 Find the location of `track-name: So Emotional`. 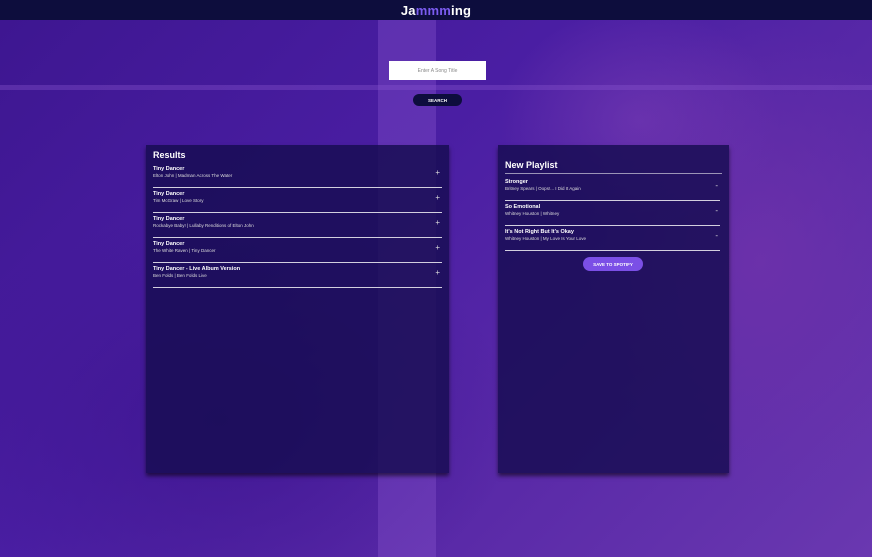

track-name: So Emotional is located at coordinates (523, 207).